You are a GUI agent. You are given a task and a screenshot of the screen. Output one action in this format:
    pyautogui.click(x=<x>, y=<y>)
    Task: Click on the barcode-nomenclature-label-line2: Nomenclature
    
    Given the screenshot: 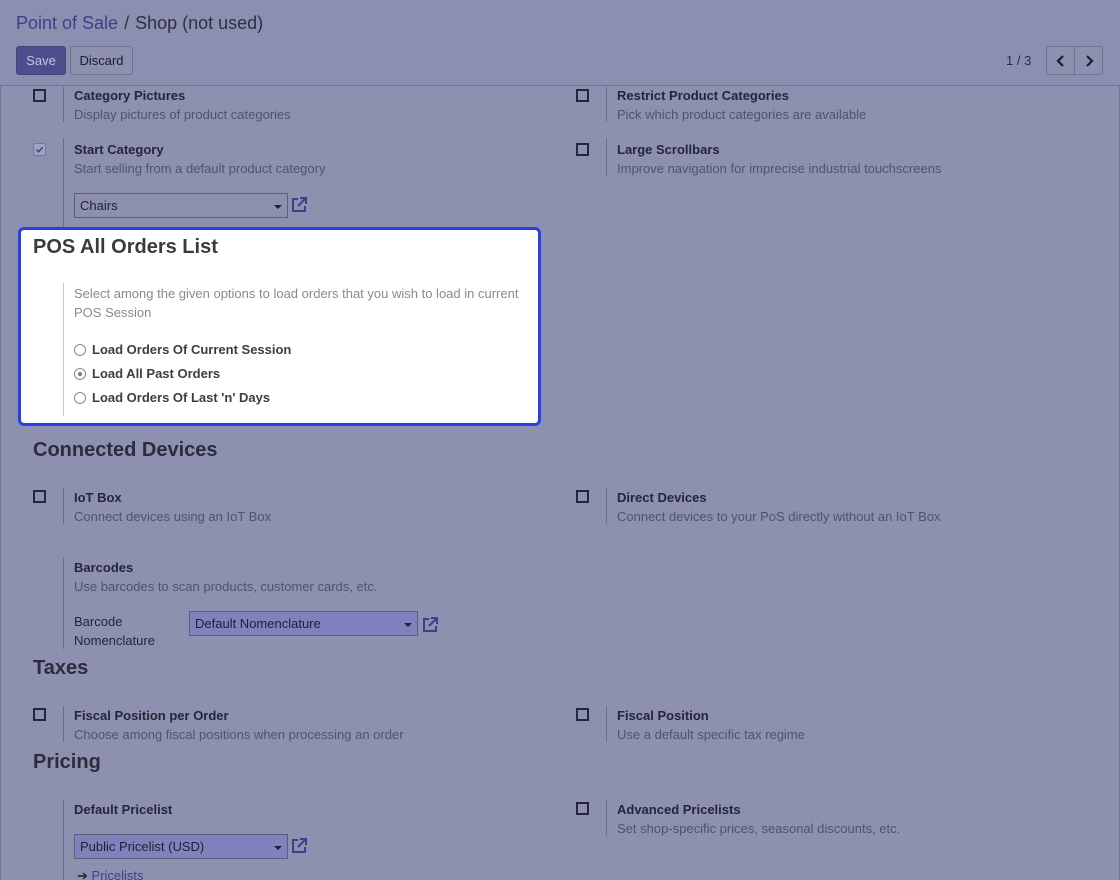 What is the action you would take?
    pyautogui.click(x=114, y=640)
    